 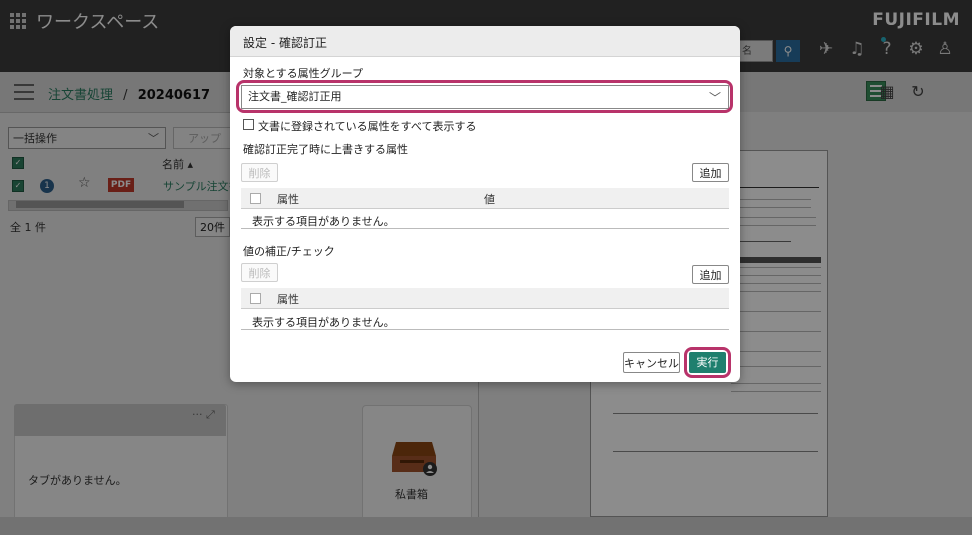 What do you see at coordinates (485, 298) in the screenshot?
I see `correction-table-header` at bounding box center [485, 298].